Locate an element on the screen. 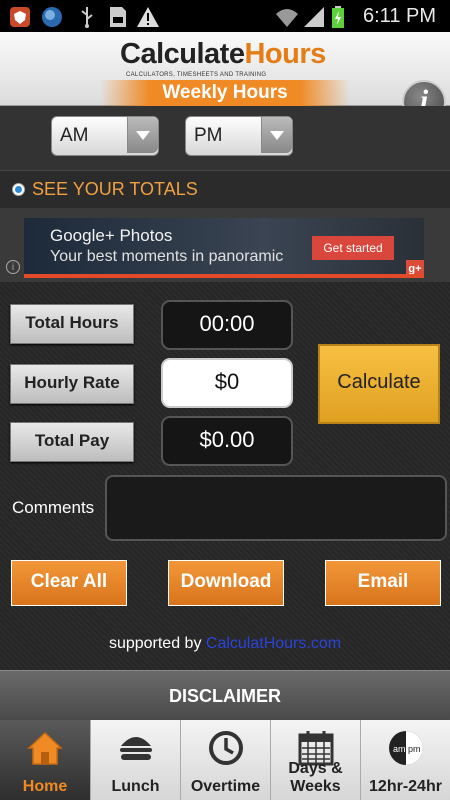 The image size is (450, 800). am-pm-select-right-value: PM is located at coordinates (208, 135).